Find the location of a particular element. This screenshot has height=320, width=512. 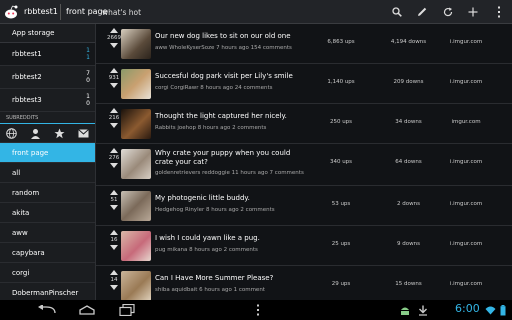

compose-pencil-icon is located at coordinates (422, 12).